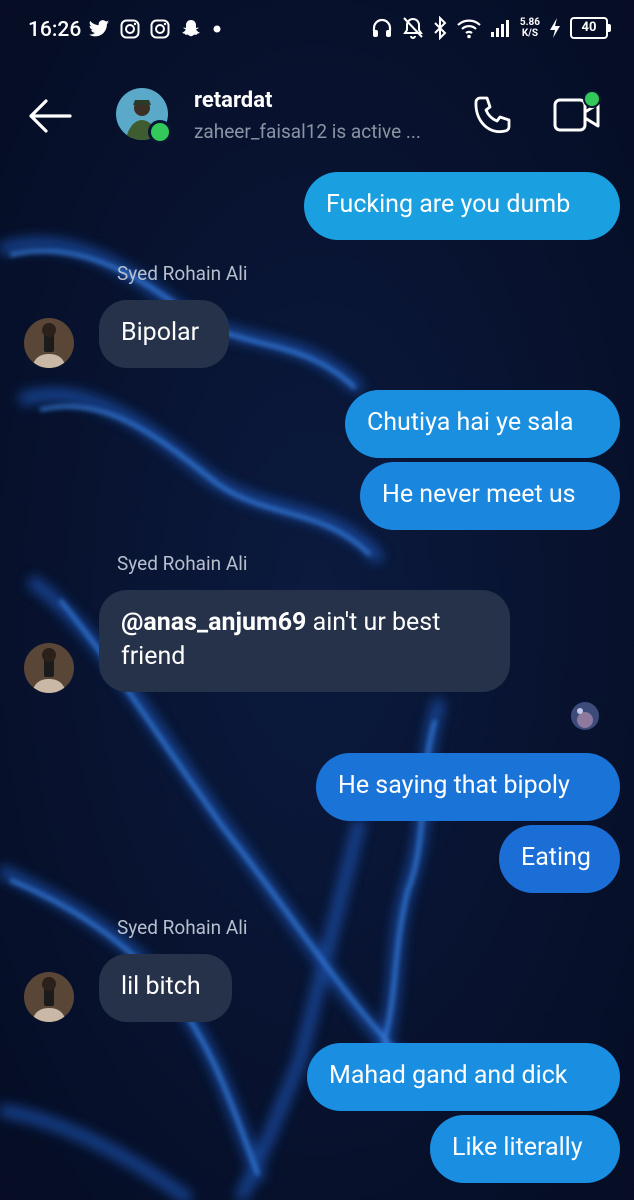 This screenshot has width=634, height=1200. What do you see at coordinates (55, 30) in the screenshot?
I see `status-time: 16:26` at bounding box center [55, 30].